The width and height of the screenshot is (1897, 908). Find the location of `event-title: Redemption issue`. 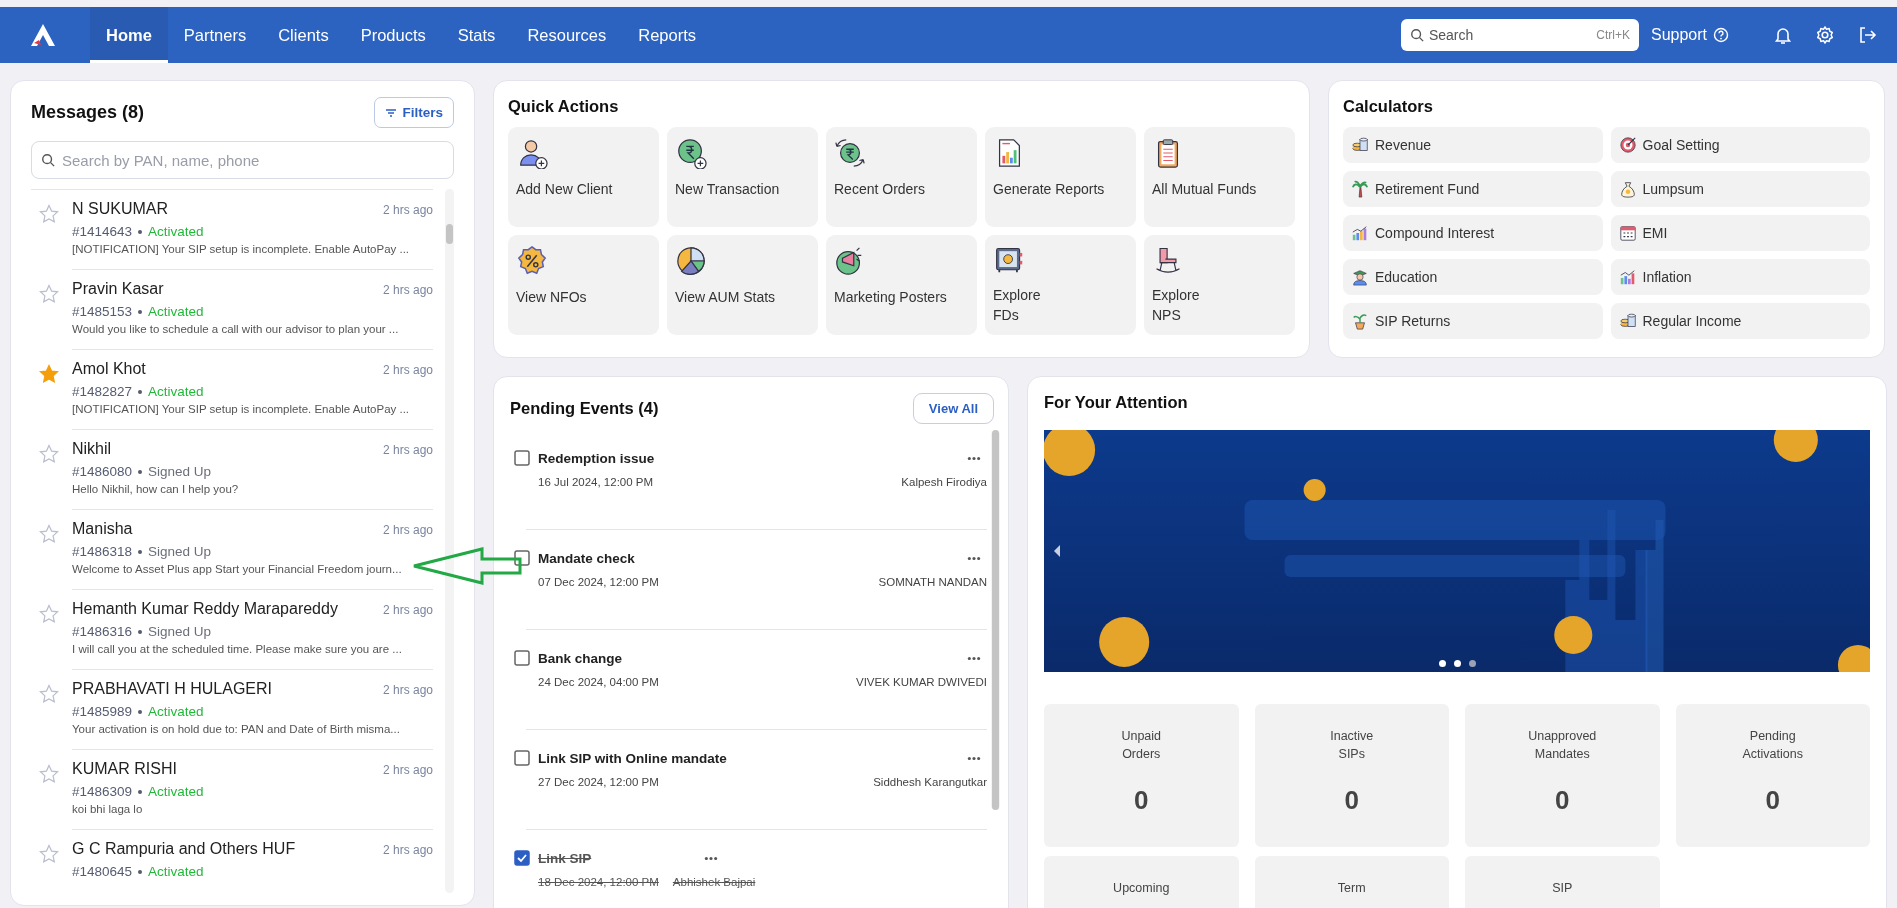

event-title: Redemption issue is located at coordinates (596, 458).